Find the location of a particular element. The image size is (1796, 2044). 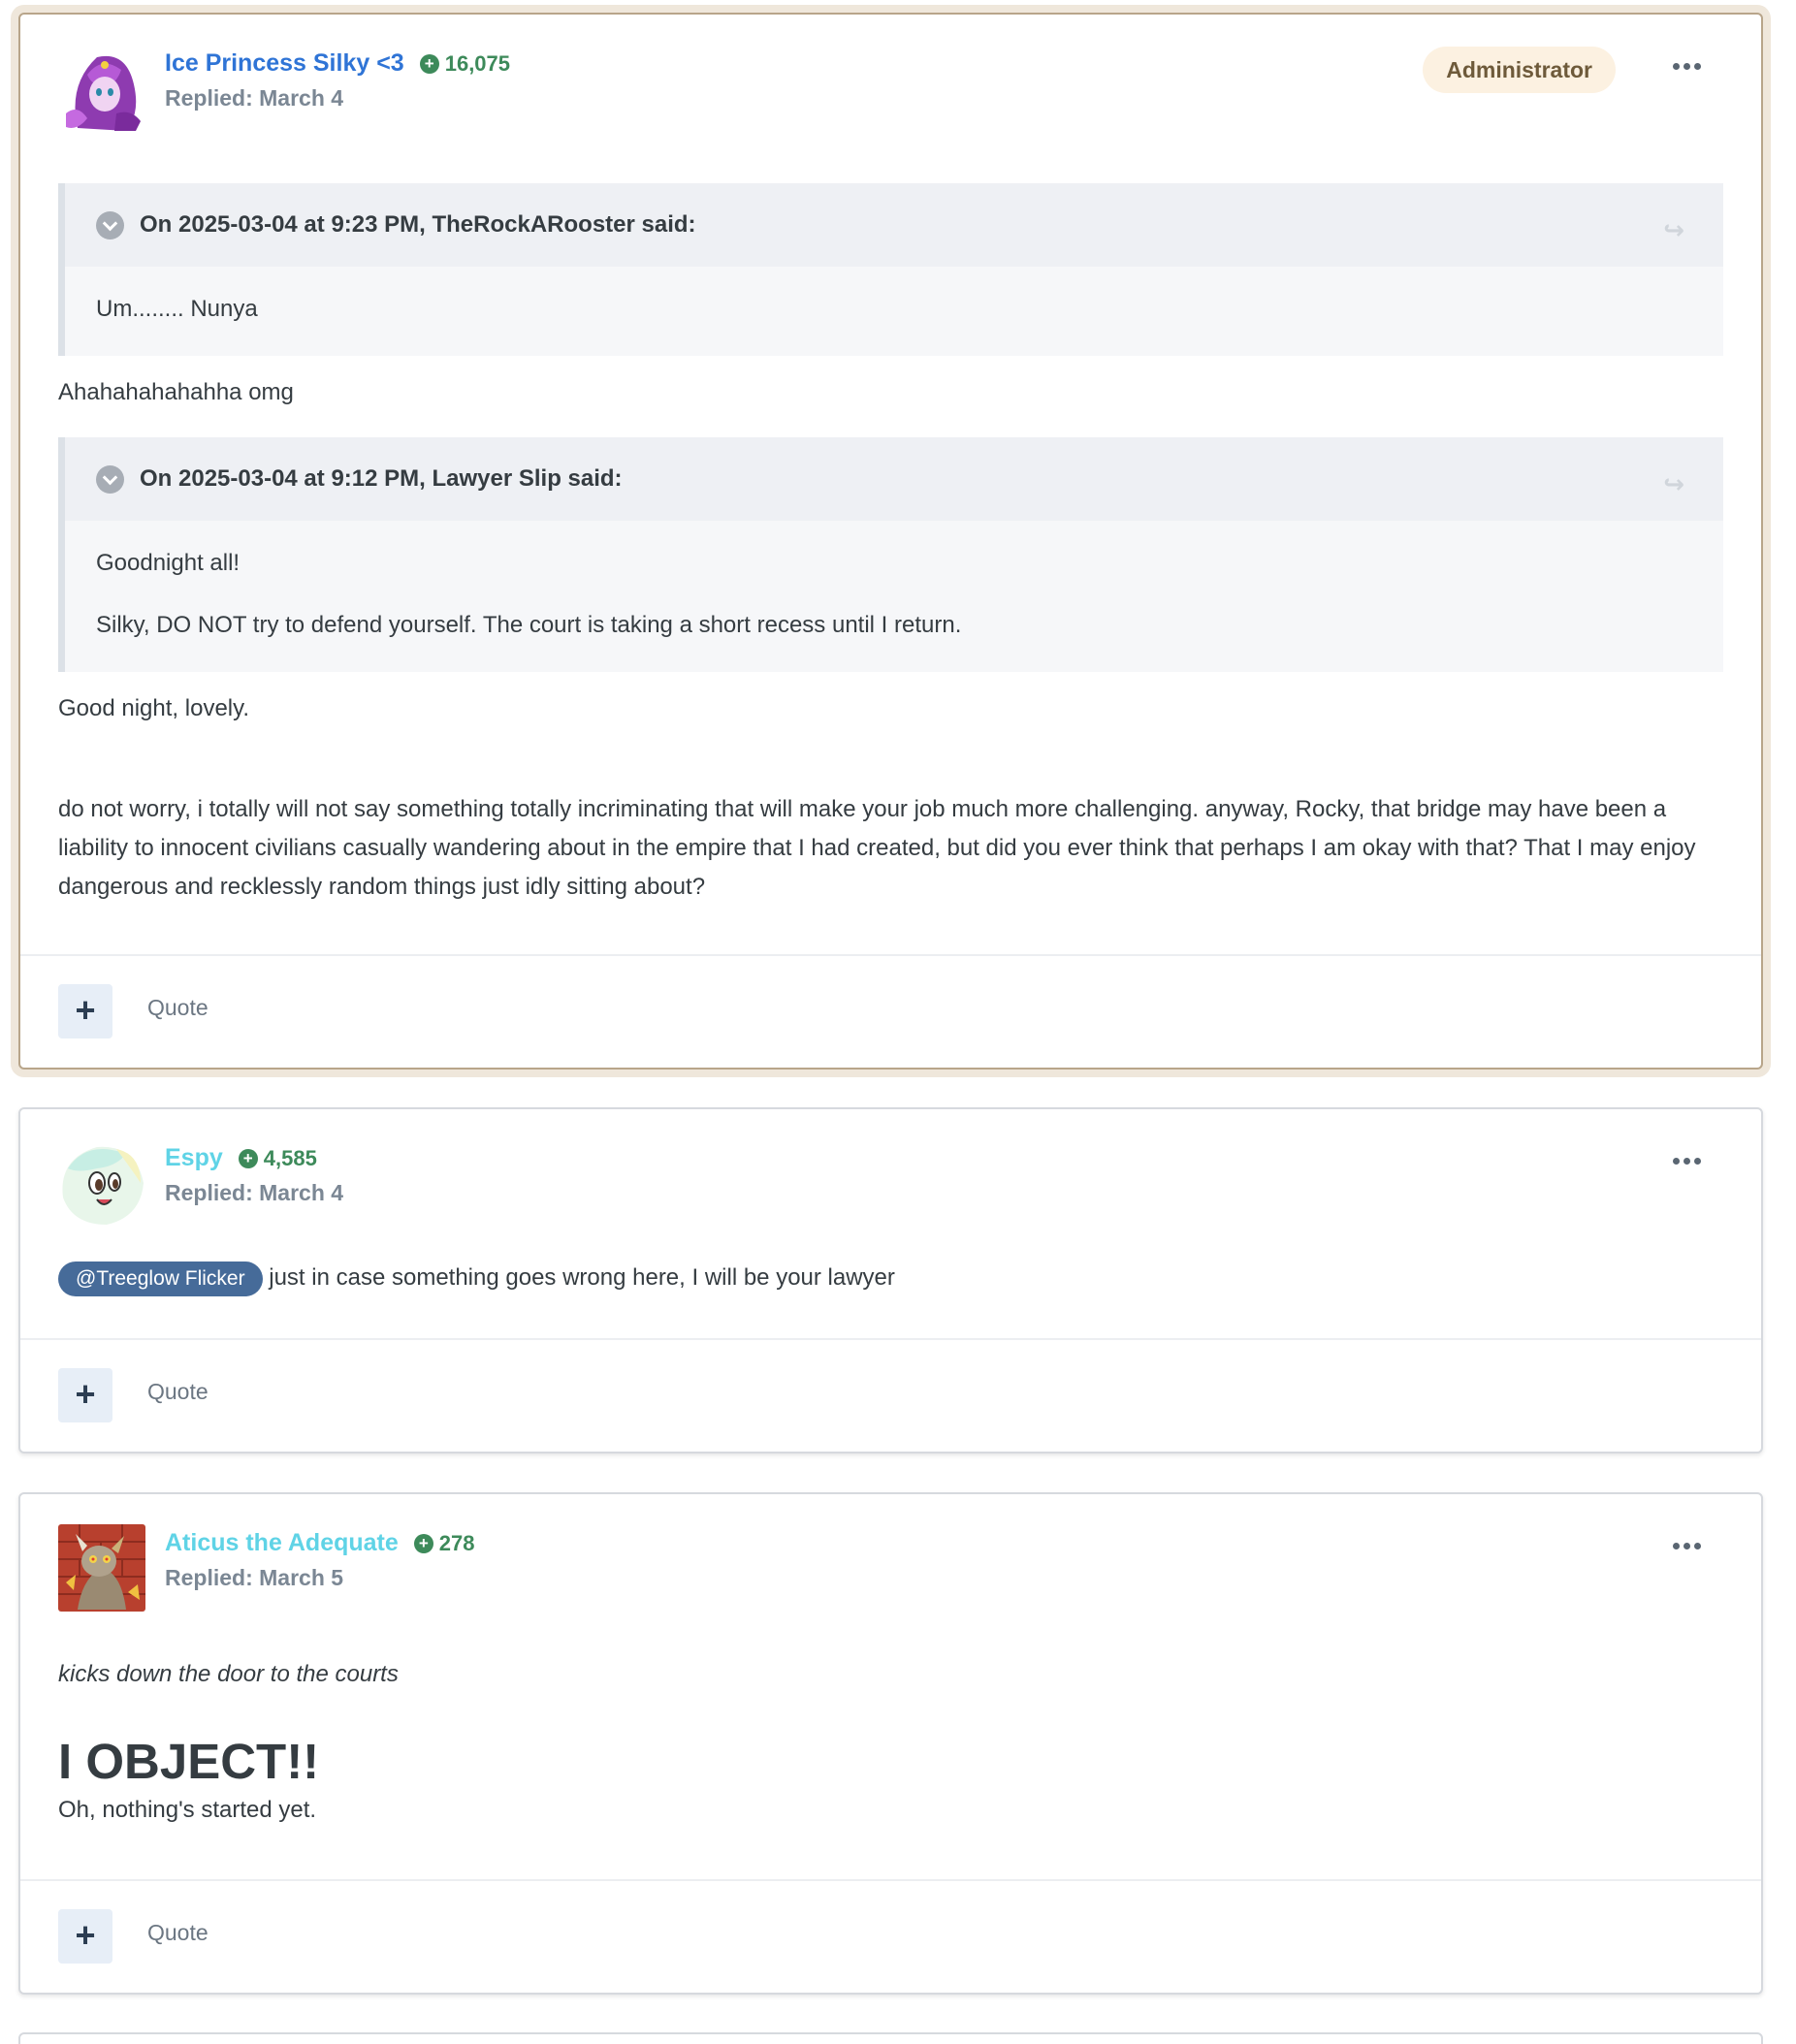

reputation: + 4,585 is located at coordinates (277, 1158).